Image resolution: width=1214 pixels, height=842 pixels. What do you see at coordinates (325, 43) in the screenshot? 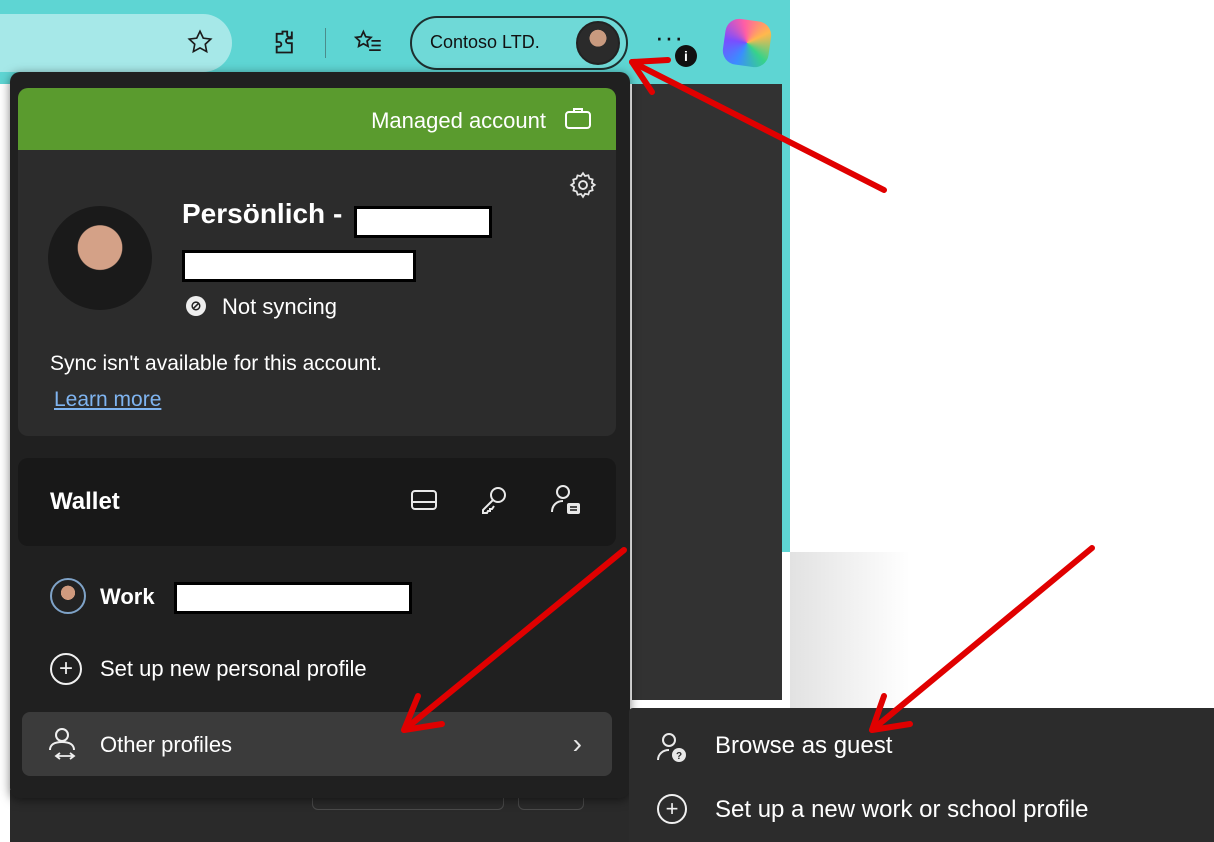
I see `toolbar-divider` at bounding box center [325, 43].